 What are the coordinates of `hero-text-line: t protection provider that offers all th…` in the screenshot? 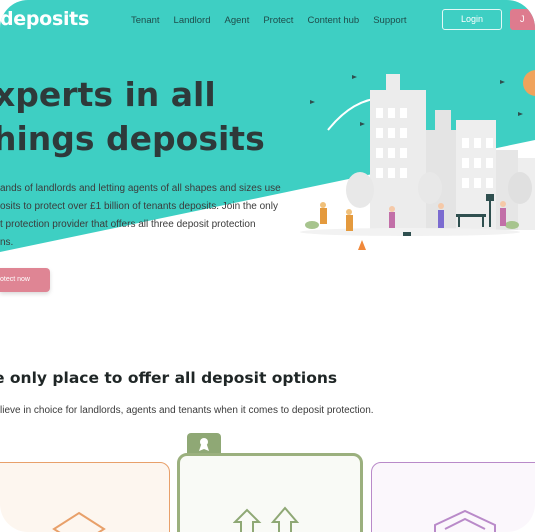 It's located at (128, 224).